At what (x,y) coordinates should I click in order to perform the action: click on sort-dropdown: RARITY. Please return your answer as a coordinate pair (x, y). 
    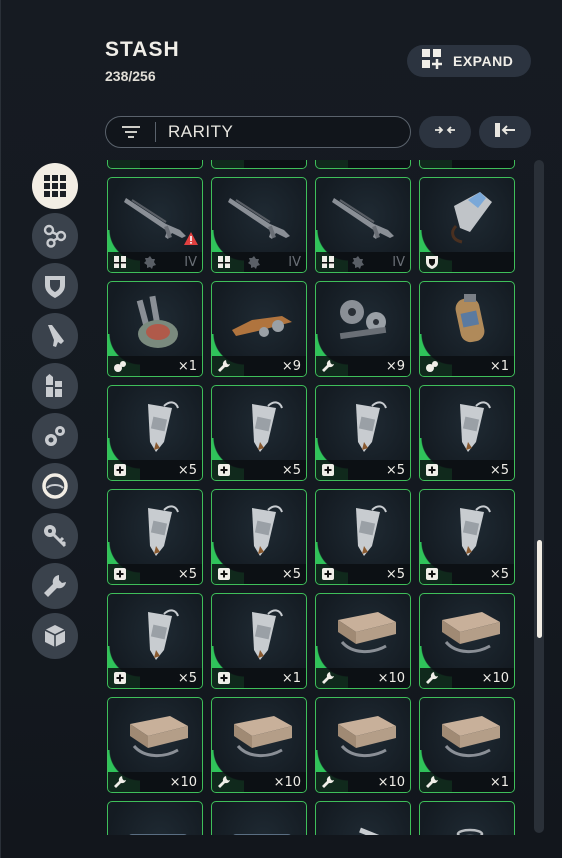
    Looking at the image, I should click on (258, 132).